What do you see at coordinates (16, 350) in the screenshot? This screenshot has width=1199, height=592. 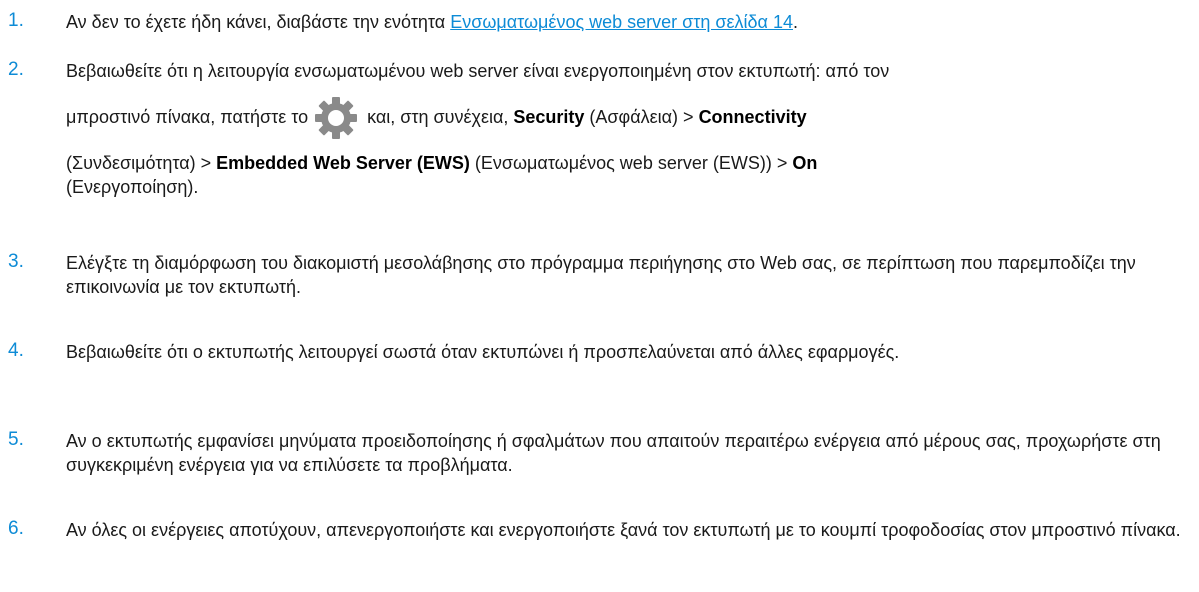 I see `step-number: 4.` at bounding box center [16, 350].